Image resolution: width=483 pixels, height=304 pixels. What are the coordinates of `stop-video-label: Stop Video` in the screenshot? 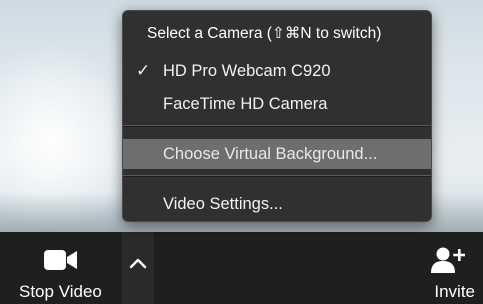 It's located at (60, 291).